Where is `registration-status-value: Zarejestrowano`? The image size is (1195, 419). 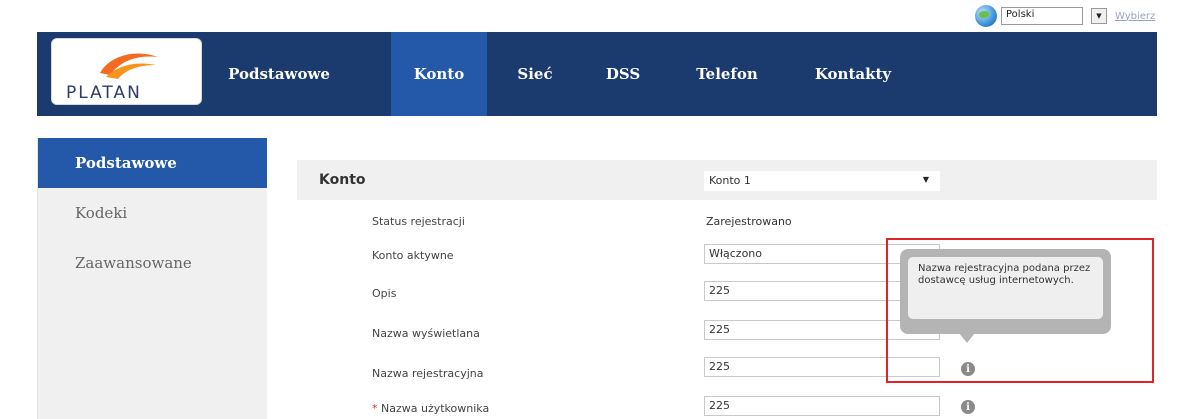 registration-status-value: Zarejestrowano is located at coordinates (749, 221).